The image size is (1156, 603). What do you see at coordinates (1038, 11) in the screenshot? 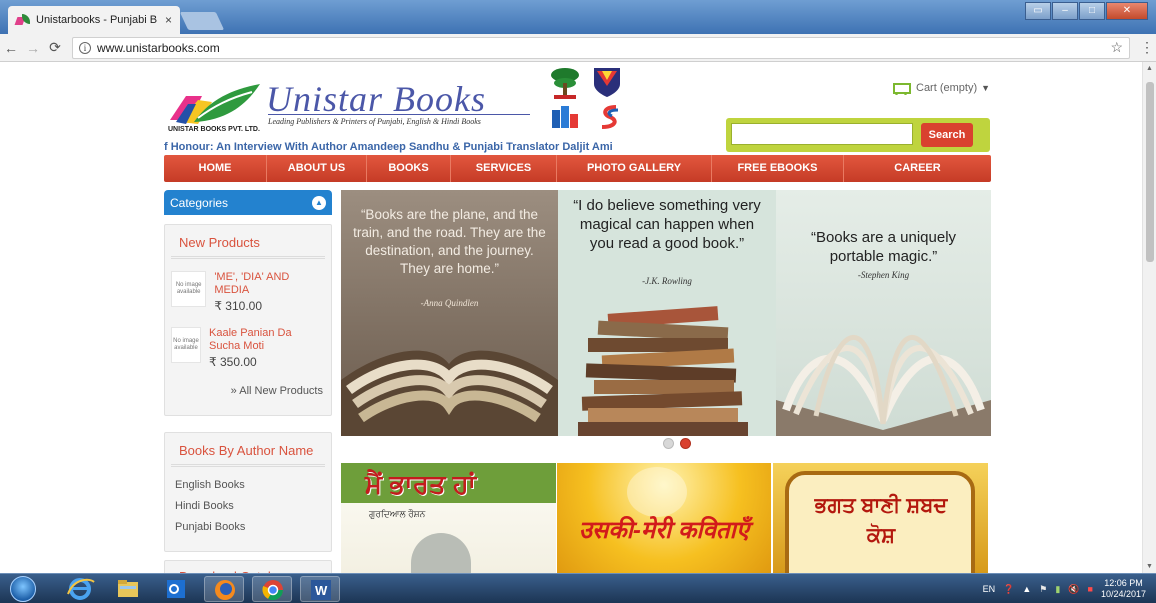
I see `restore-window-icon: ▭` at bounding box center [1038, 11].